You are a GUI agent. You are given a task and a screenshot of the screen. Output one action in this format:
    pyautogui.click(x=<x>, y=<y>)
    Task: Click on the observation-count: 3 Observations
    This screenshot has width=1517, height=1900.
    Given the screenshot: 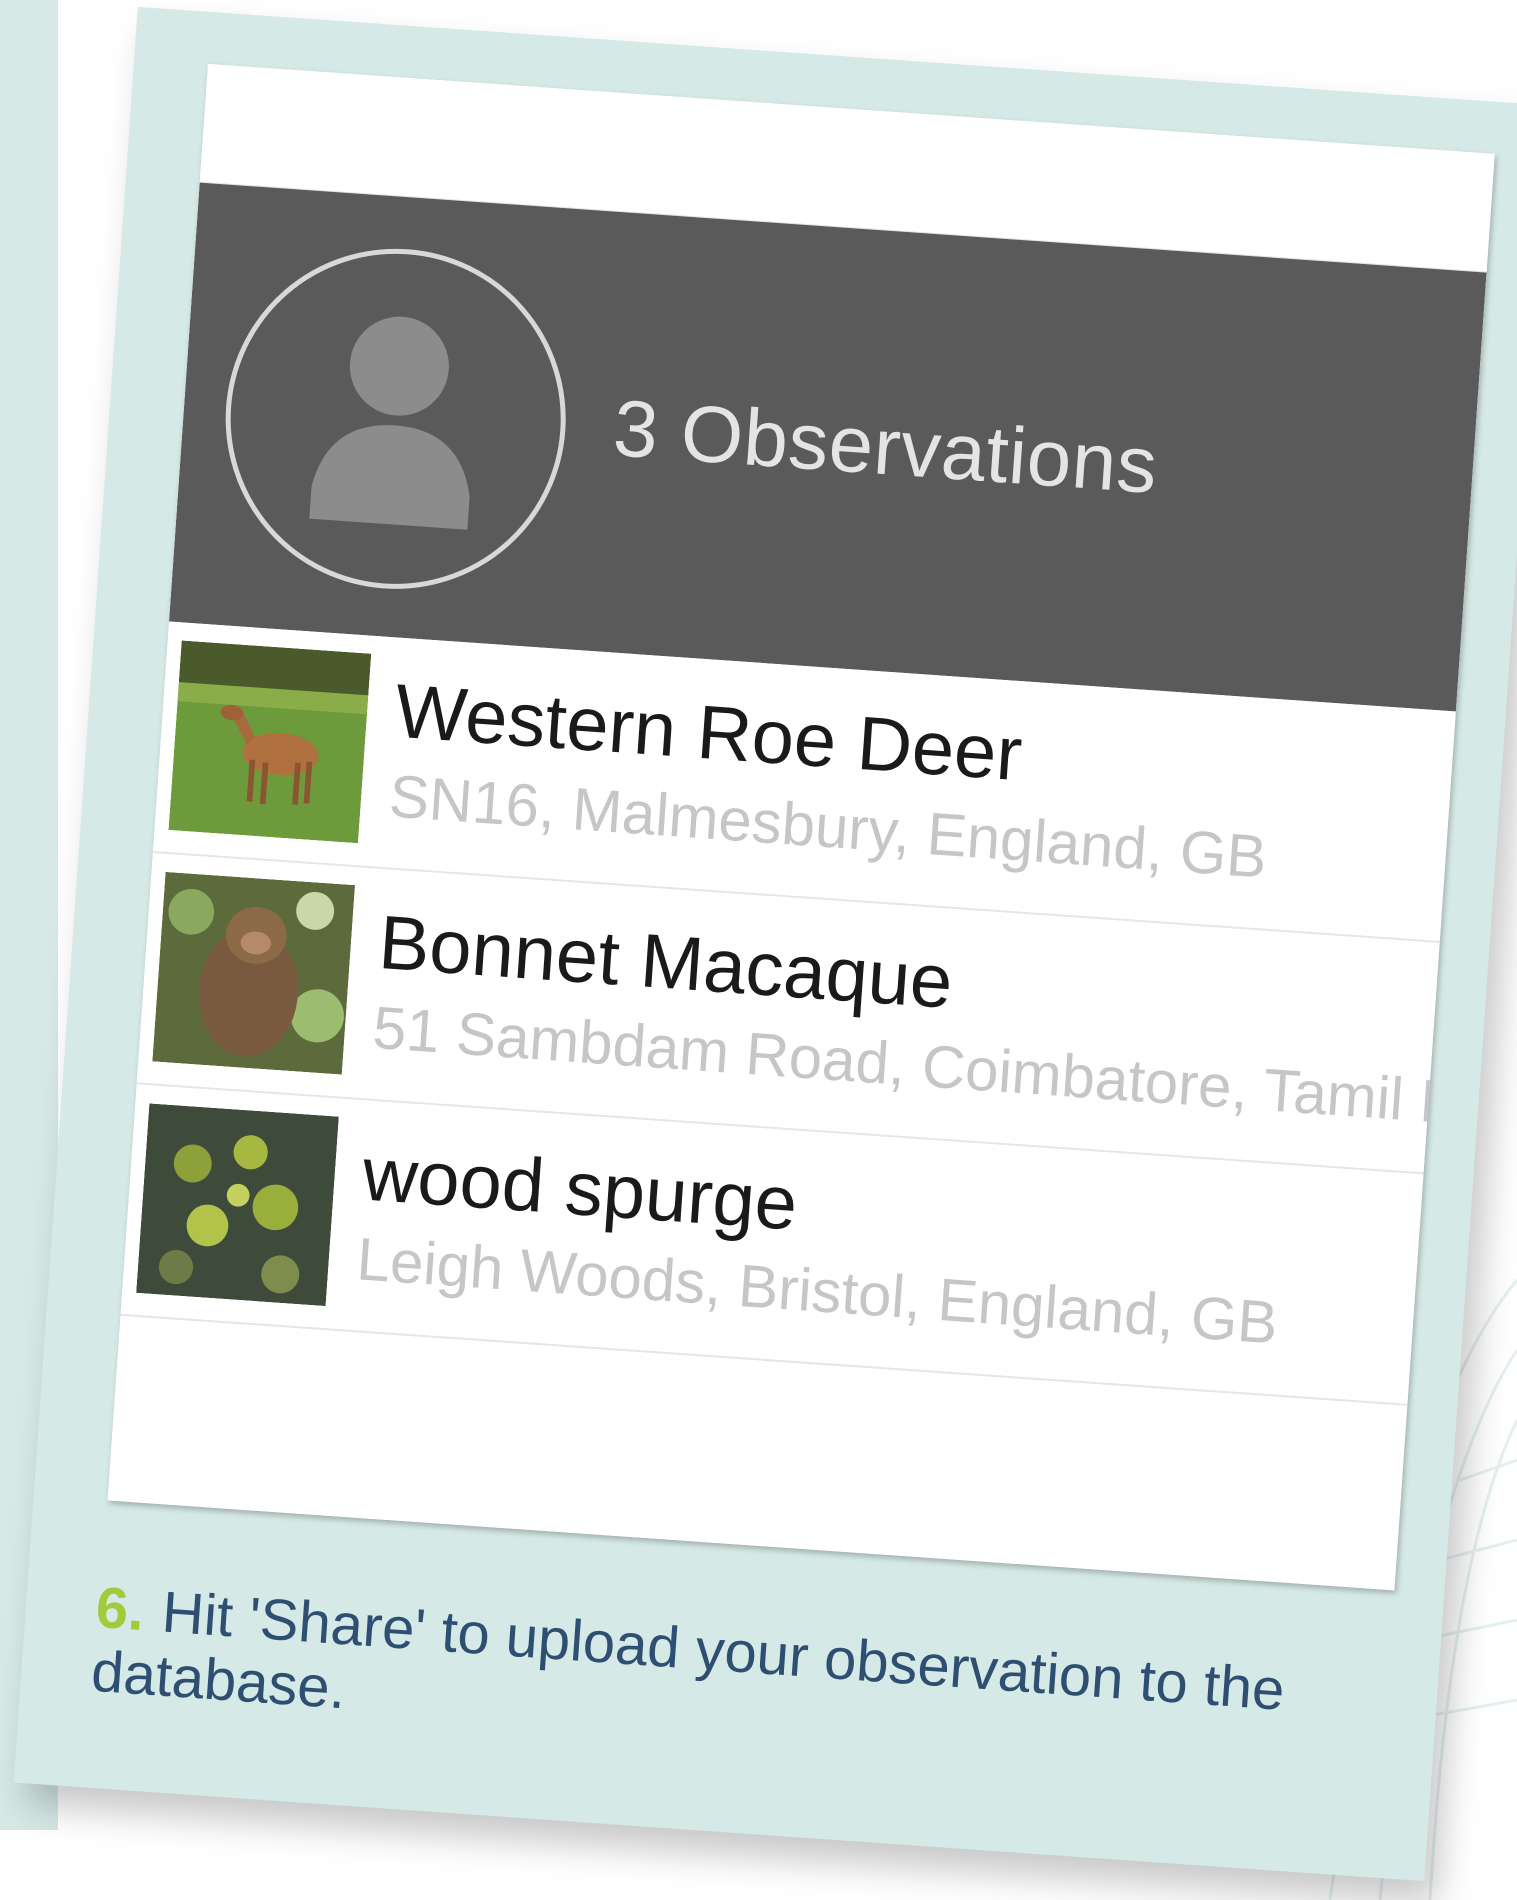 What is the action you would take?
    pyautogui.click(x=885, y=446)
    